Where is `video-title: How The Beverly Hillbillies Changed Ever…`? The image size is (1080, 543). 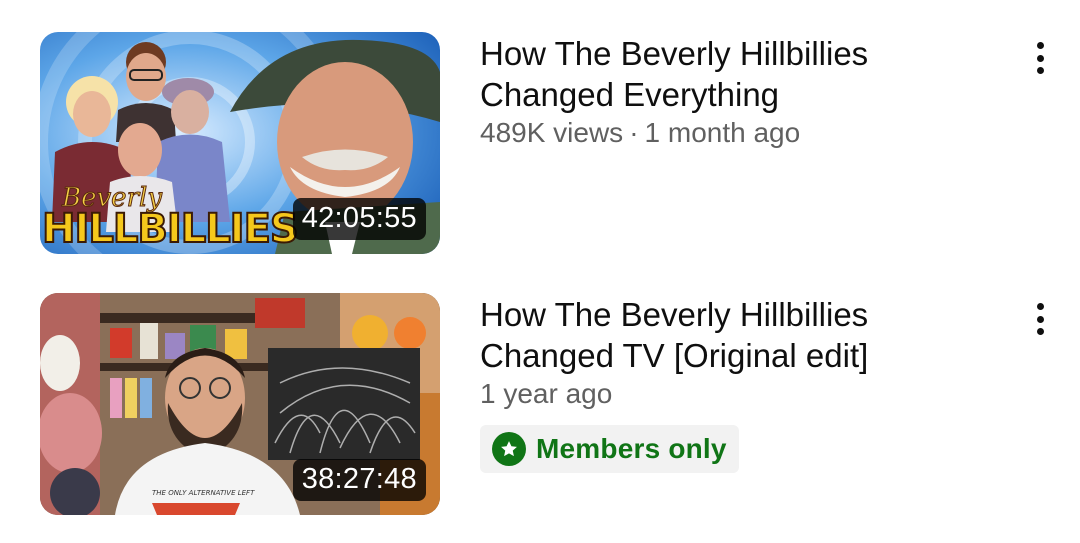 video-title: How The Beverly Hillbillies Changed Ever… is located at coordinates (730, 73).